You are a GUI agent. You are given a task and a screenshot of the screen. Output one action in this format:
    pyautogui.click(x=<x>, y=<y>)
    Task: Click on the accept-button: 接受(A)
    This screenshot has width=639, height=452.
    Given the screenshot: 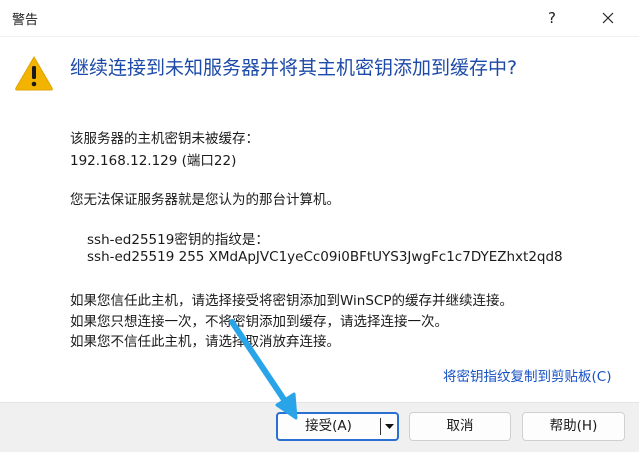 What is the action you would take?
    pyautogui.click(x=337, y=426)
    